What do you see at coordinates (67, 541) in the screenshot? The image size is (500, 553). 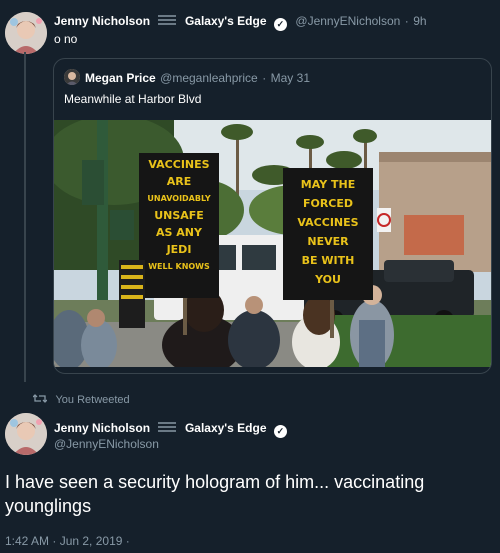 I see `tweet-timestamp: 1:42 AM · Jun 2, 2019 ·` at bounding box center [67, 541].